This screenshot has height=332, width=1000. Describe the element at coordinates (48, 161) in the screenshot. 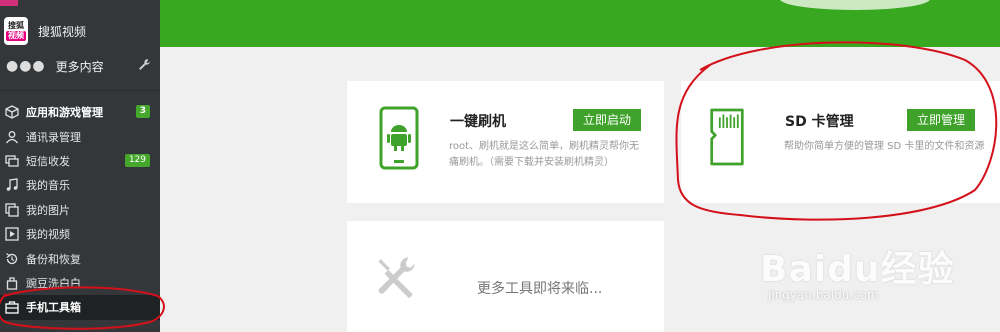

I see `sidebar-item-label: 短信收发` at that location.